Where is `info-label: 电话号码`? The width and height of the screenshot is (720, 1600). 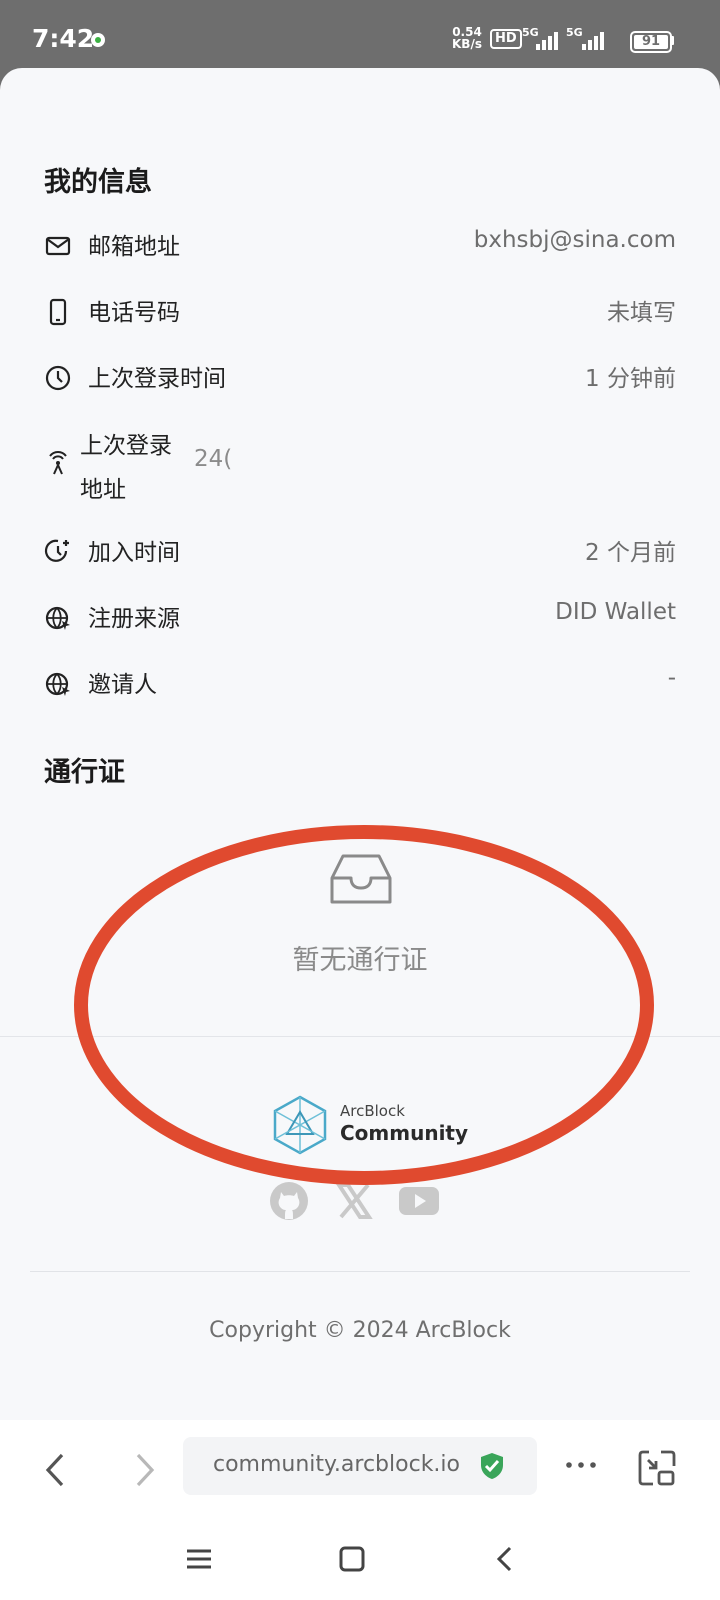
info-label: 电话号码 is located at coordinates (134, 313).